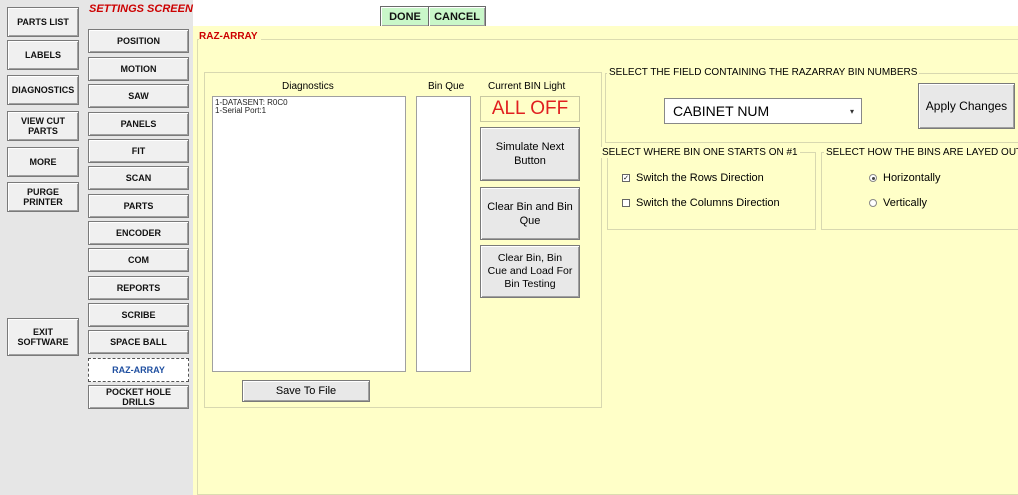 Image resolution: width=1018 pixels, height=495 pixels. I want to click on columns-direction-label: Switch the Columns Direction, so click(708, 203).